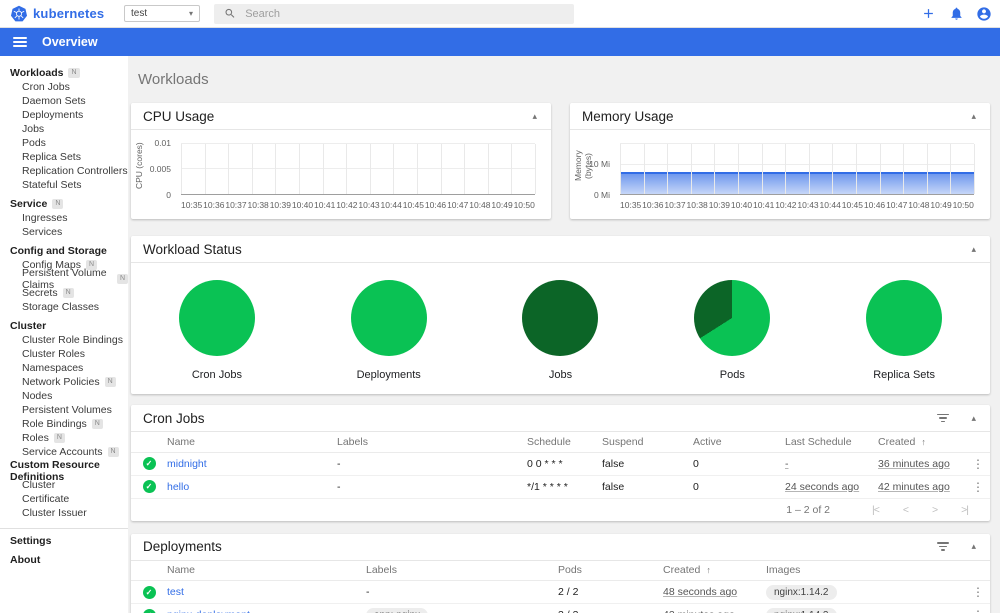 The height and width of the screenshot is (613, 1000). Describe the element at coordinates (928, 14) in the screenshot. I see `create-button` at that location.